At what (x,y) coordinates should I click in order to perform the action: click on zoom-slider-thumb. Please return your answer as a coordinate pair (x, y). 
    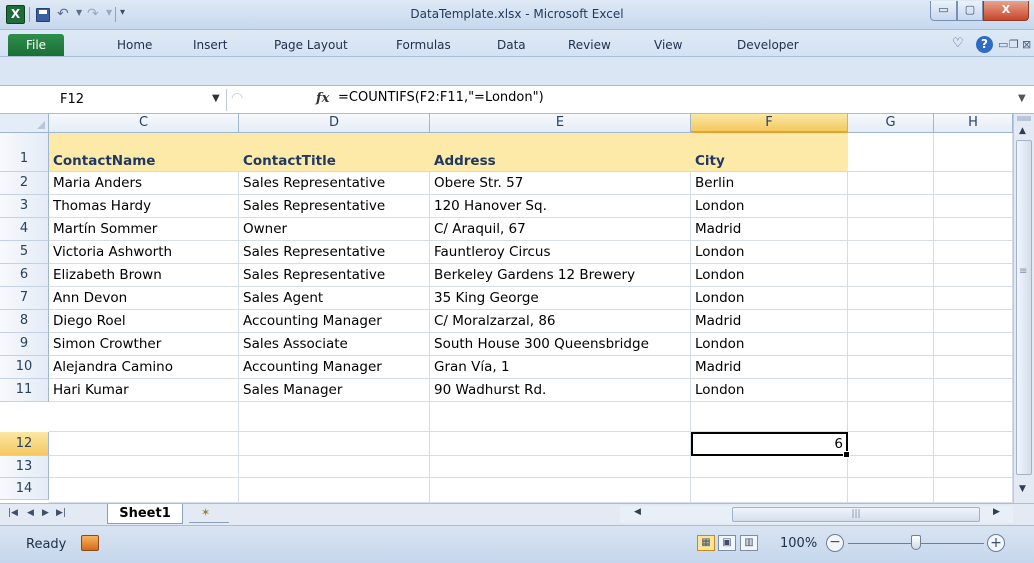
    Looking at the image, I should click on (916, 542).